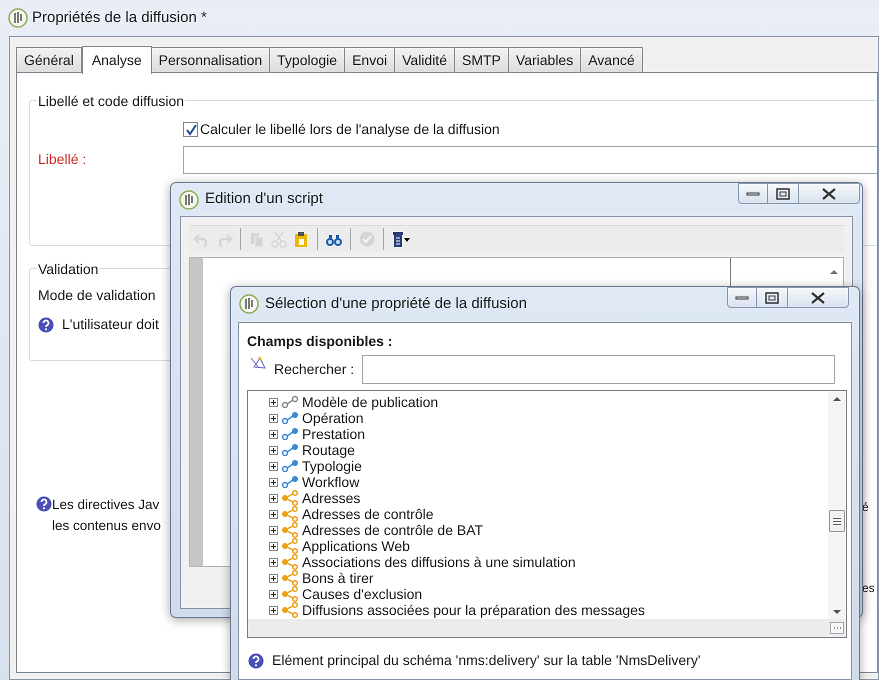 This screenshot has width=879, height=680. I want to click on field-label: Mode de validation, so click(97, 295).